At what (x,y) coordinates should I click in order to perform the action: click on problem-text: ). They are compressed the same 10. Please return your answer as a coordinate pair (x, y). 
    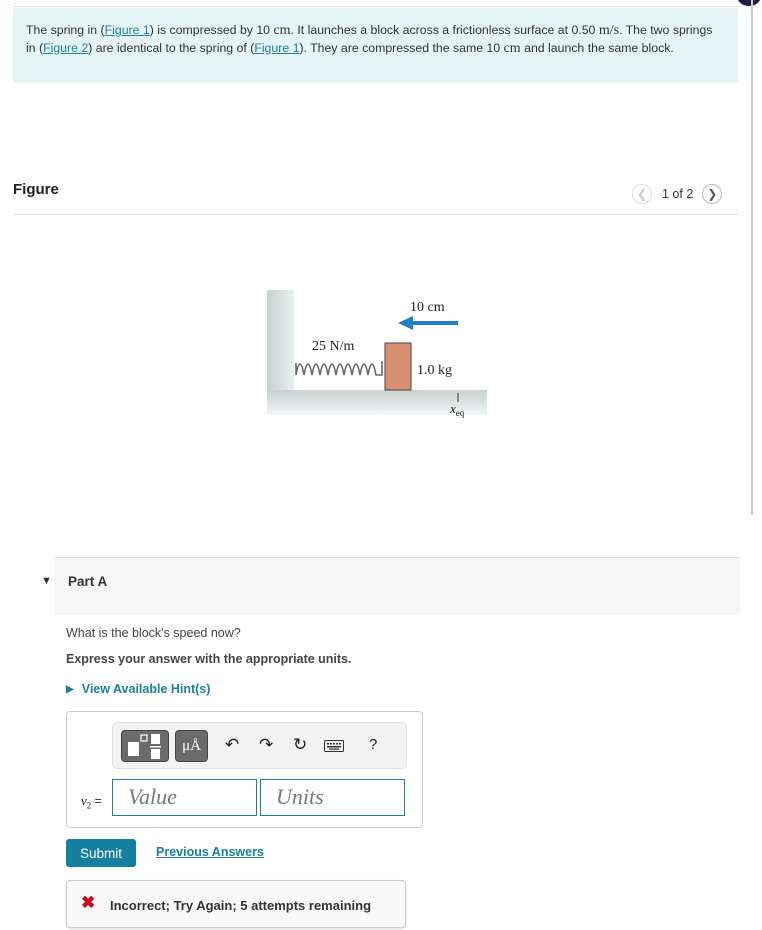
    Looking at the image, I should click on (401, 47).